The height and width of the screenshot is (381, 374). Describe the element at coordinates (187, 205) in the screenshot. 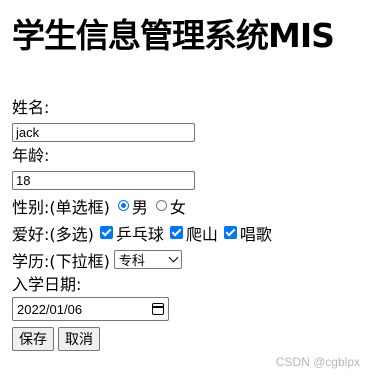

I see `gender-row: 性别:(单选框) 男 女` at that location.